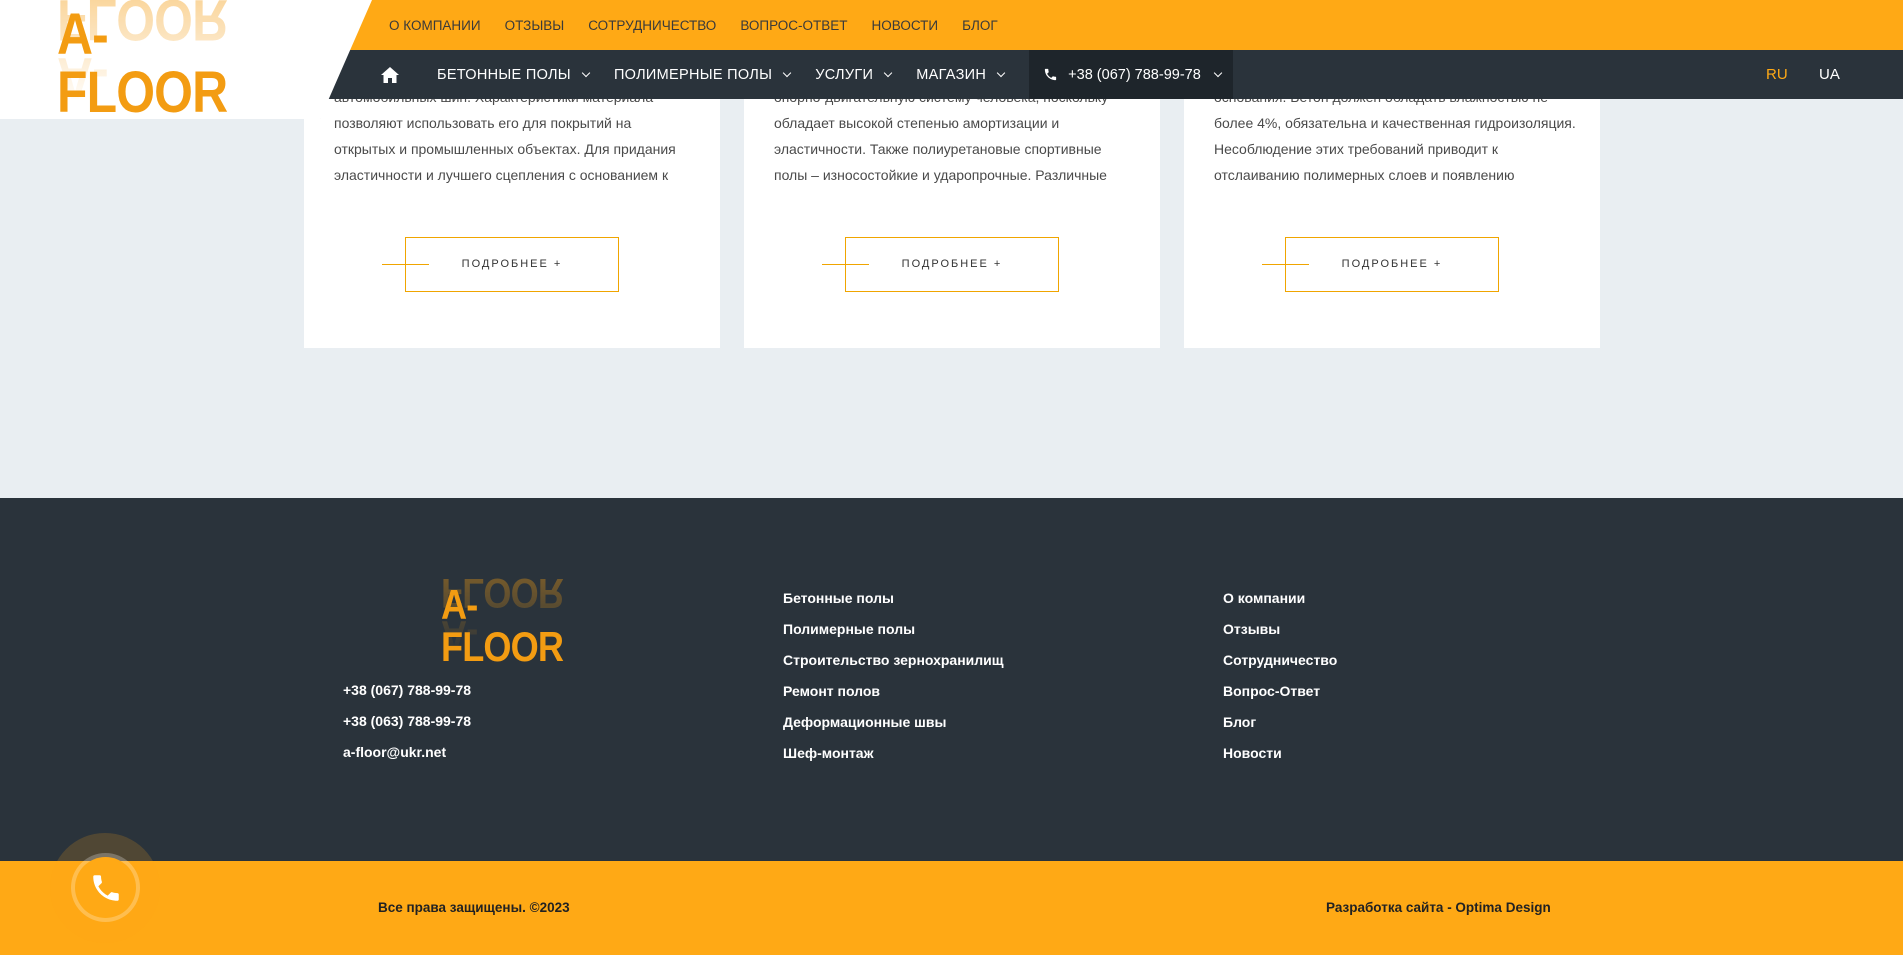 The image size is (1903, 955). I want to click on developer-link: Разработка сайта - Optima Design, so click(1438, 908).